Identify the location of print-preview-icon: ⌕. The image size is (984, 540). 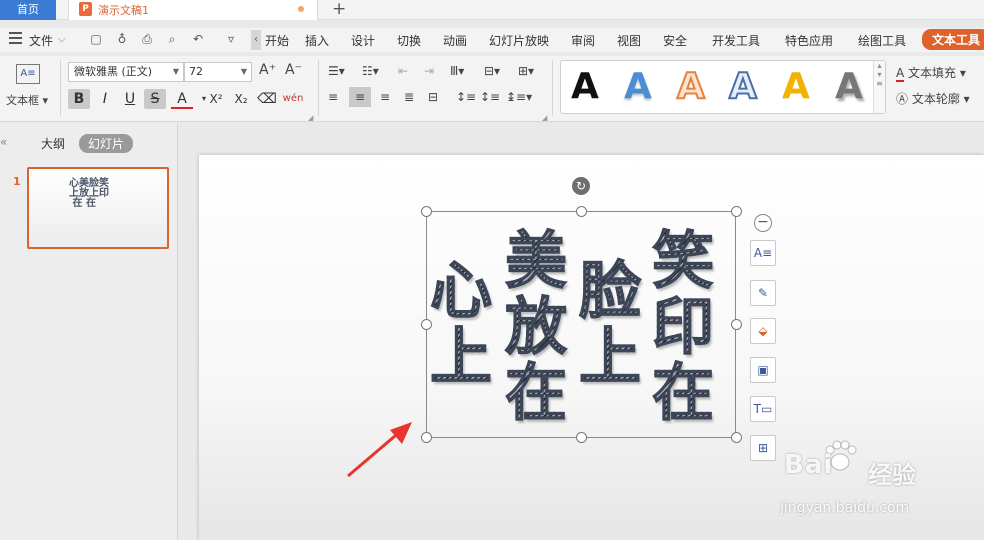
(172, 39).